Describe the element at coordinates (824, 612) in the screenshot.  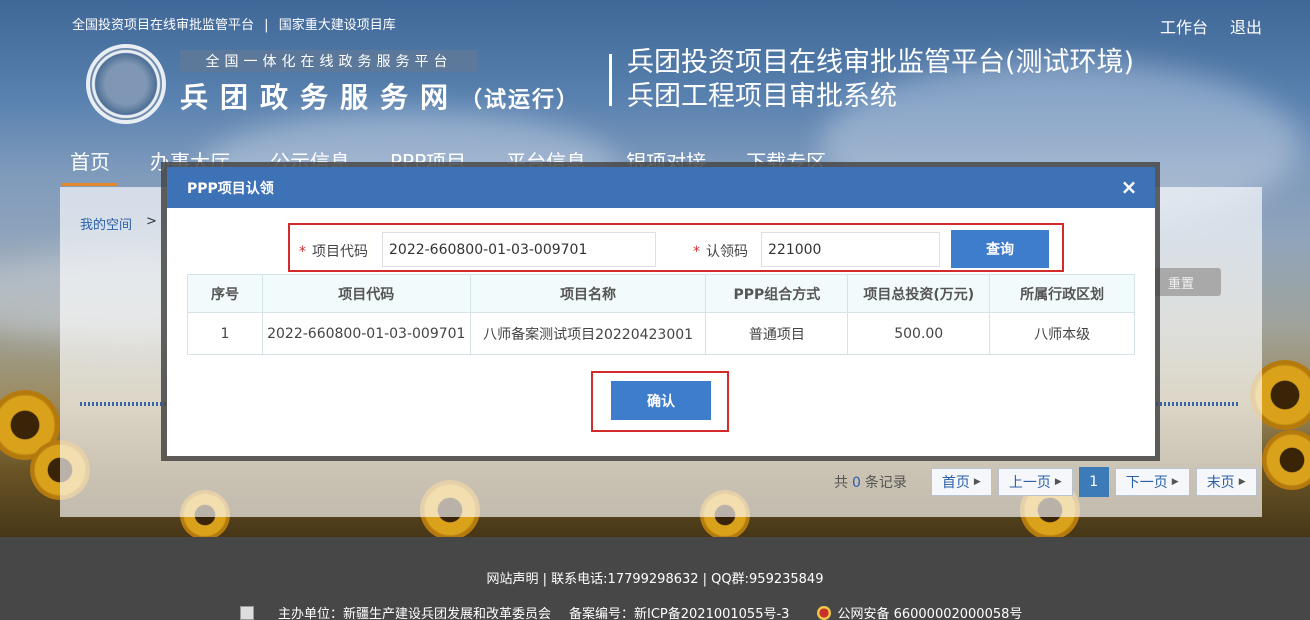
I see `police-badge-icon` at that location.